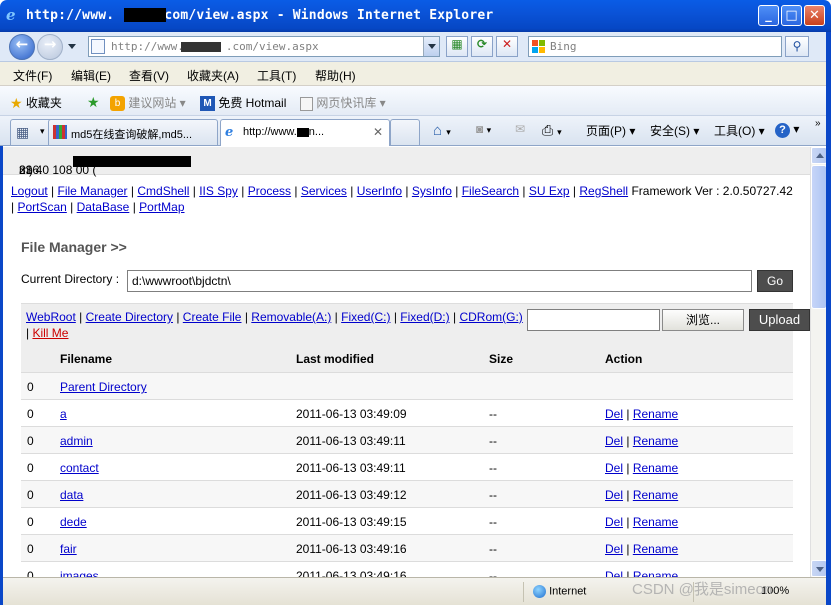  Describe the element at coordinates (291, 317) in the screenshot. I see `drive-a-link: Removable(A:)` at that location.